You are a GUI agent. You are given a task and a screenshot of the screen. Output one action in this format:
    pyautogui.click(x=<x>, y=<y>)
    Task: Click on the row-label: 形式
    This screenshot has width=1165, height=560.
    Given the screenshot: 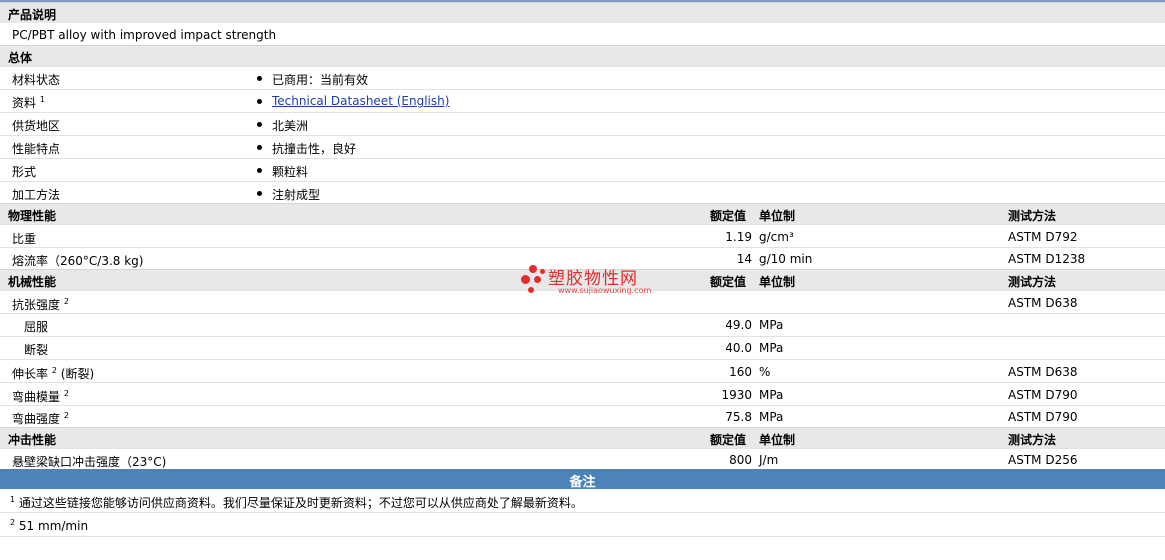 What is the action you would take?
    pyautogui.click(x=24, y=172)
    